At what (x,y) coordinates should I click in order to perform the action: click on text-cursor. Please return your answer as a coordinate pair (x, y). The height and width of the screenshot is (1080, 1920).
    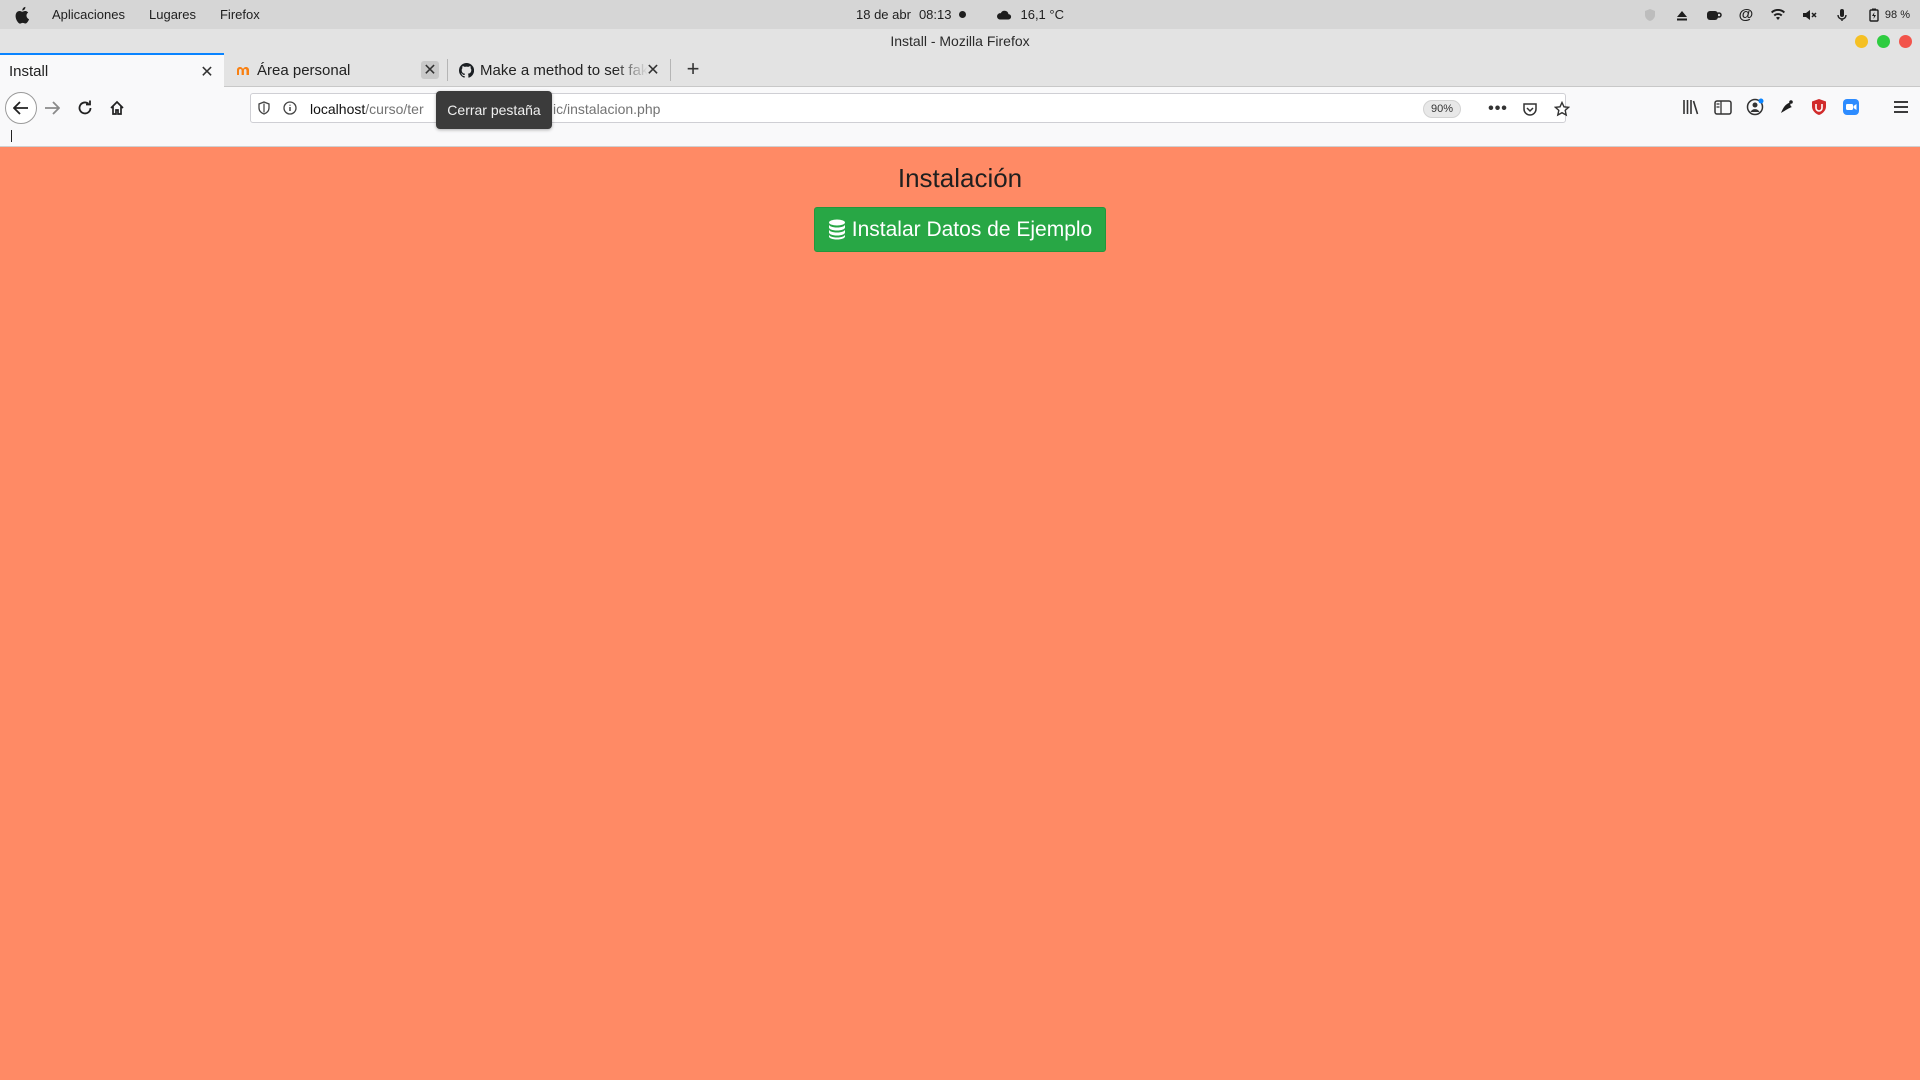
    Looking at the image, I should click on (11, 136).